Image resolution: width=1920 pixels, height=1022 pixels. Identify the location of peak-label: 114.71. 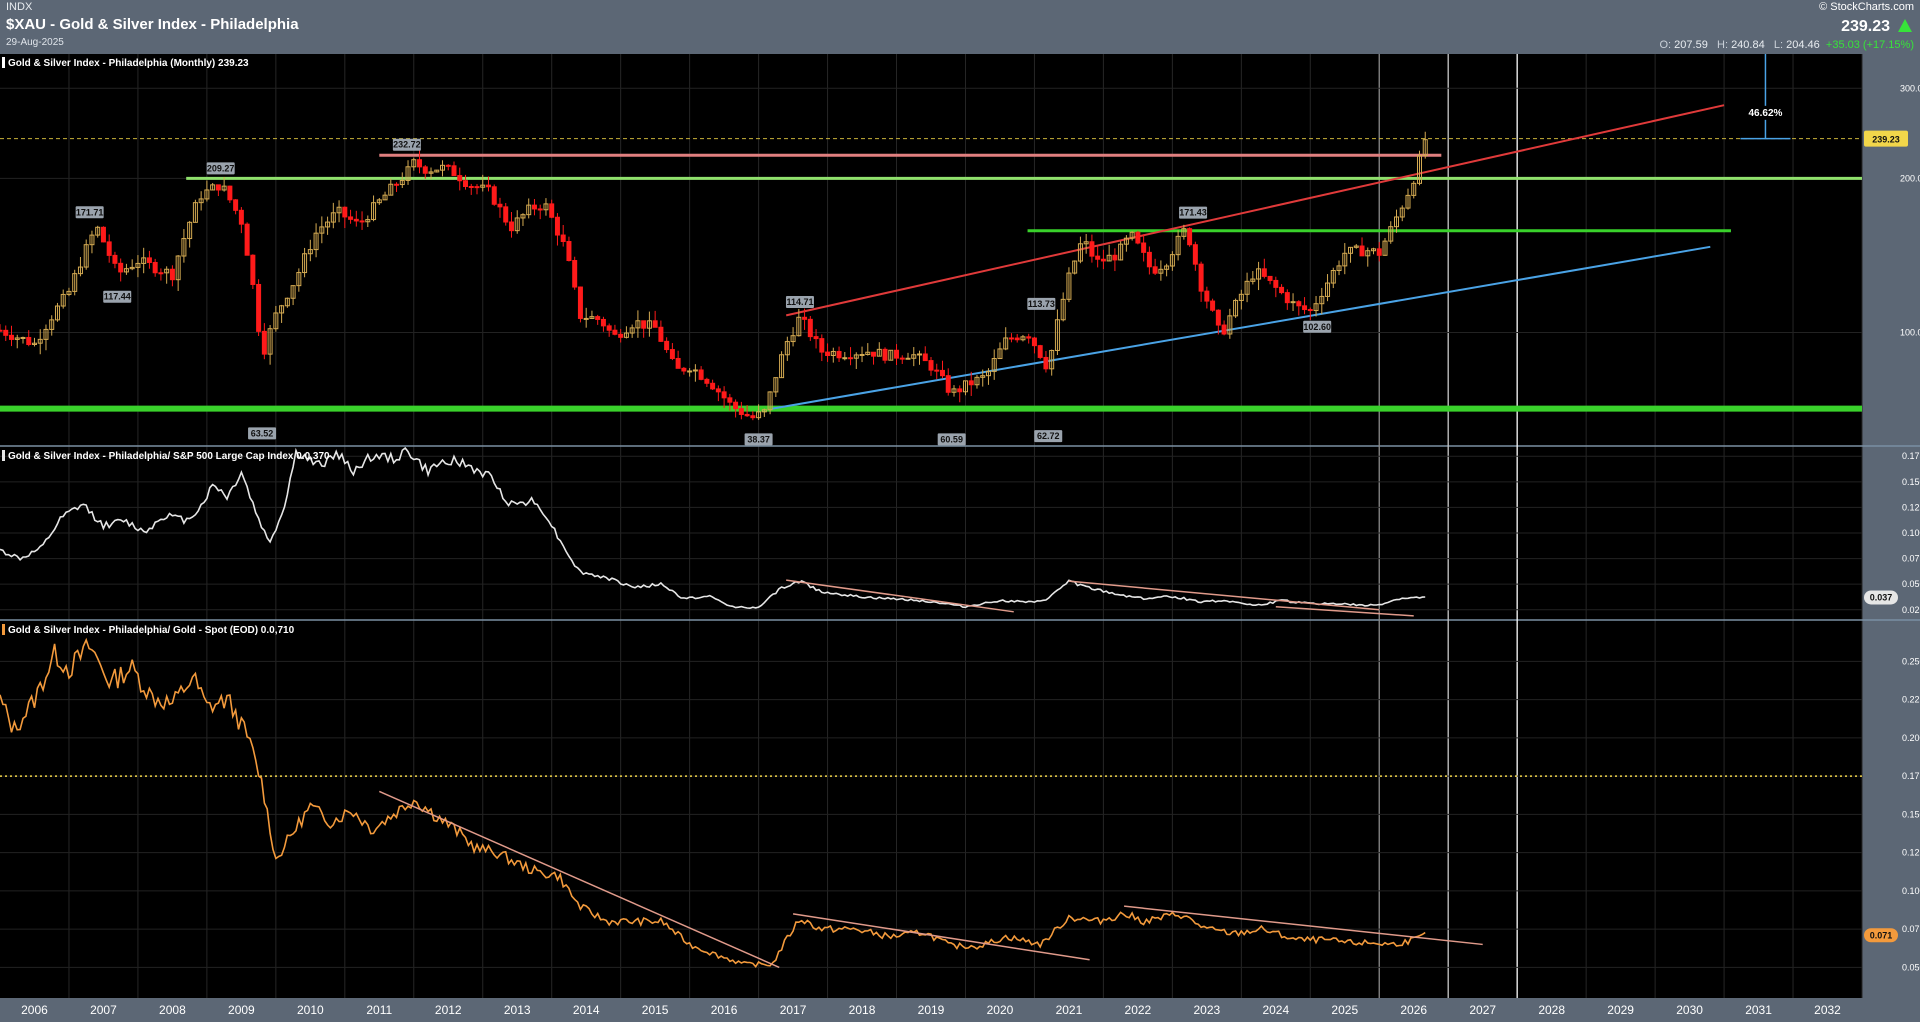
(799, 302).